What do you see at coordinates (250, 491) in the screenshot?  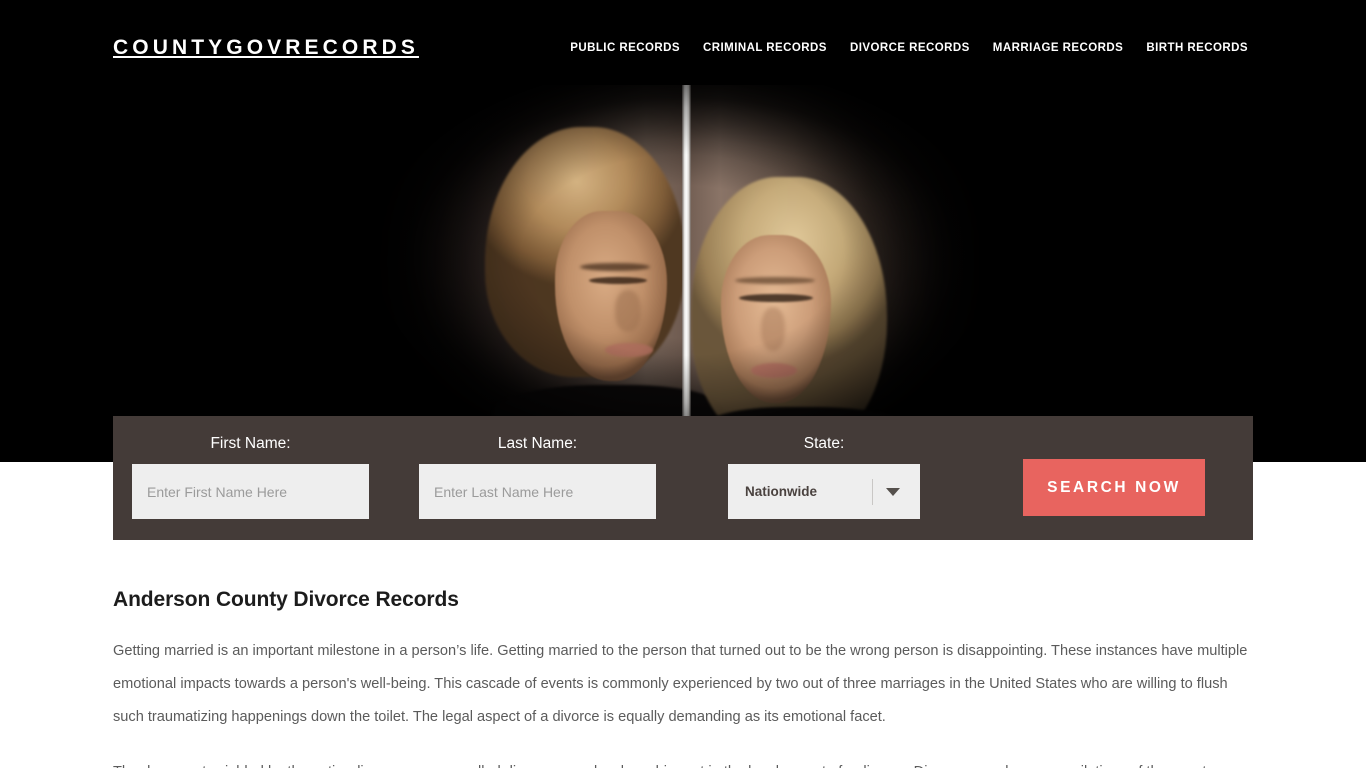 I see `first-name-input` at bounding box center [250, 491].